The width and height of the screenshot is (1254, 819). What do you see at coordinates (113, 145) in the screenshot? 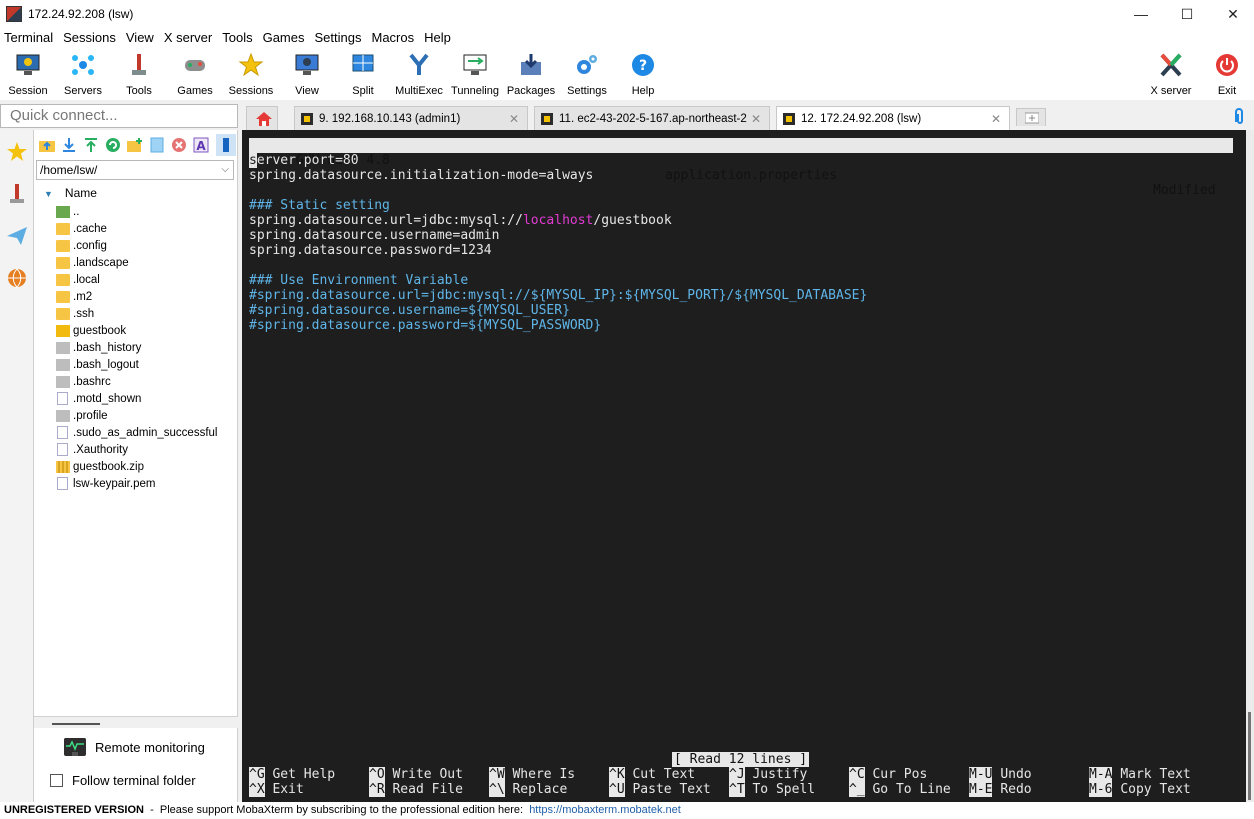
I see `refresh-icon` at bounding box center [113, 145].